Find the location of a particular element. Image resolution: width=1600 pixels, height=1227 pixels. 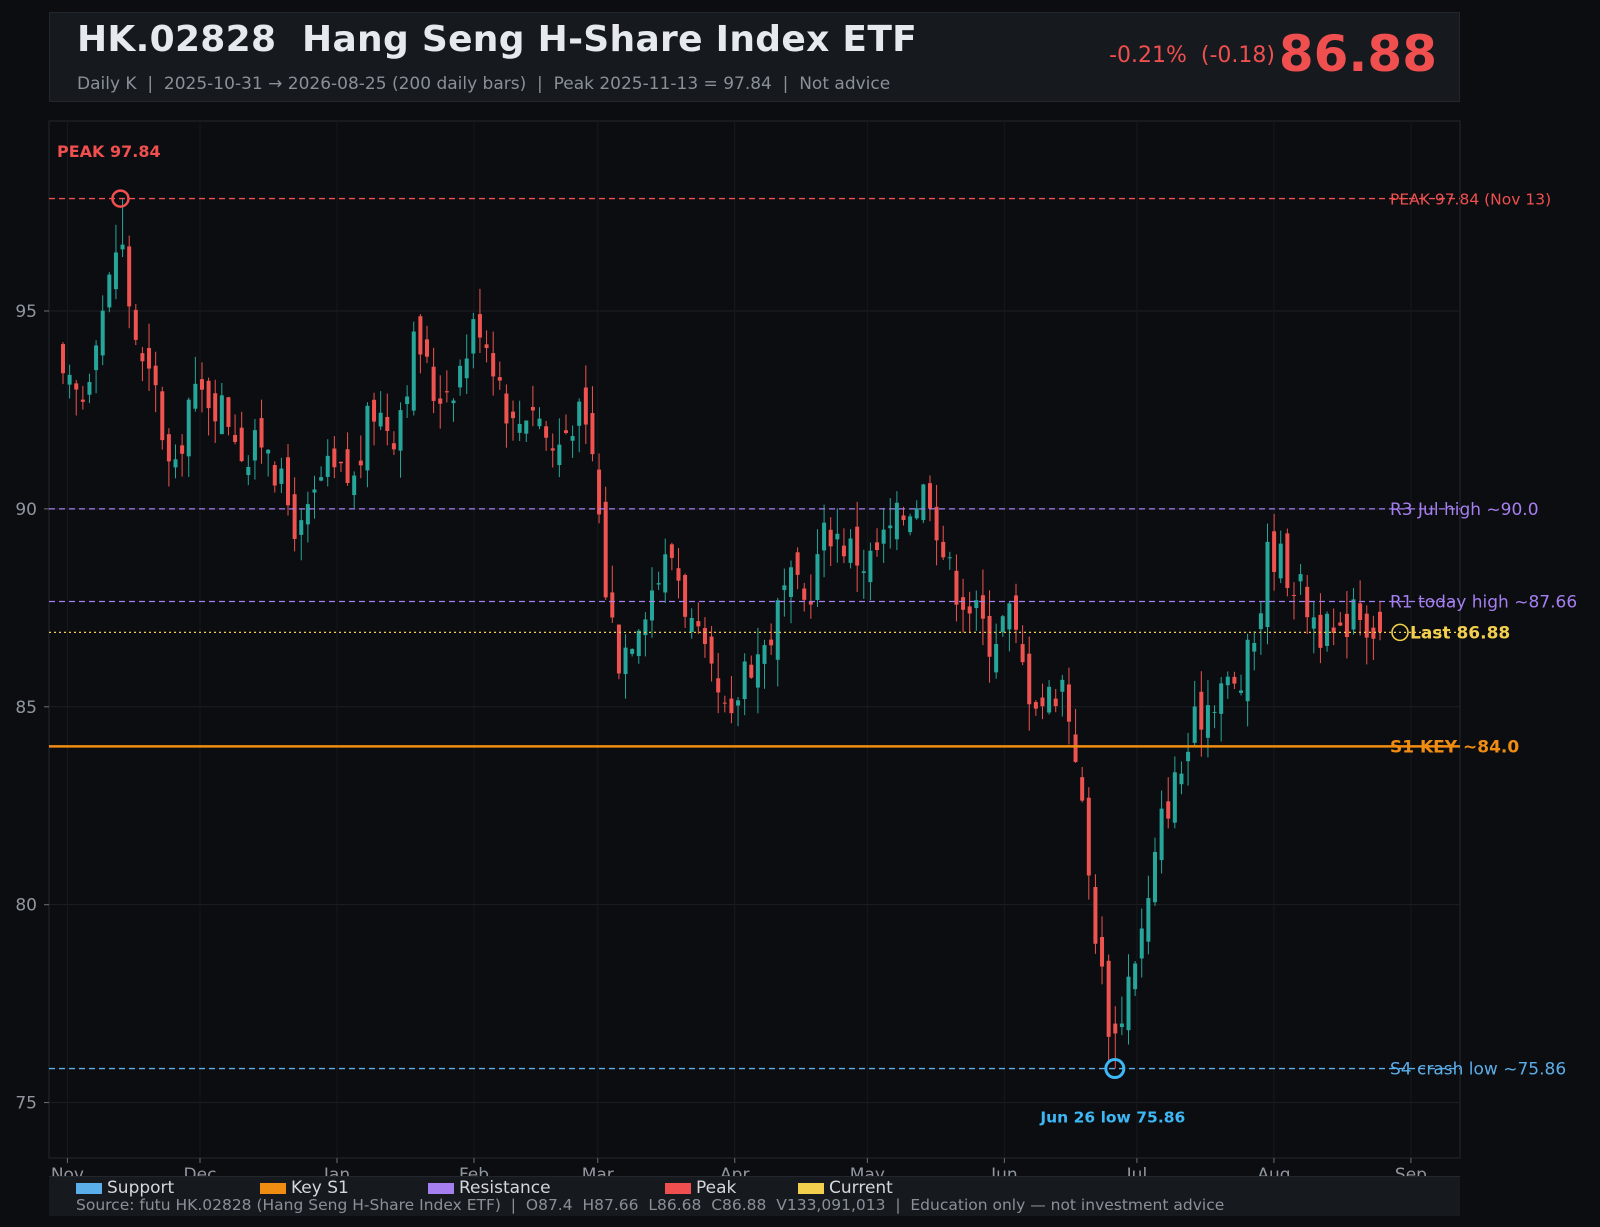

y-tick-label: 80 is located at coordinates (26, 906).